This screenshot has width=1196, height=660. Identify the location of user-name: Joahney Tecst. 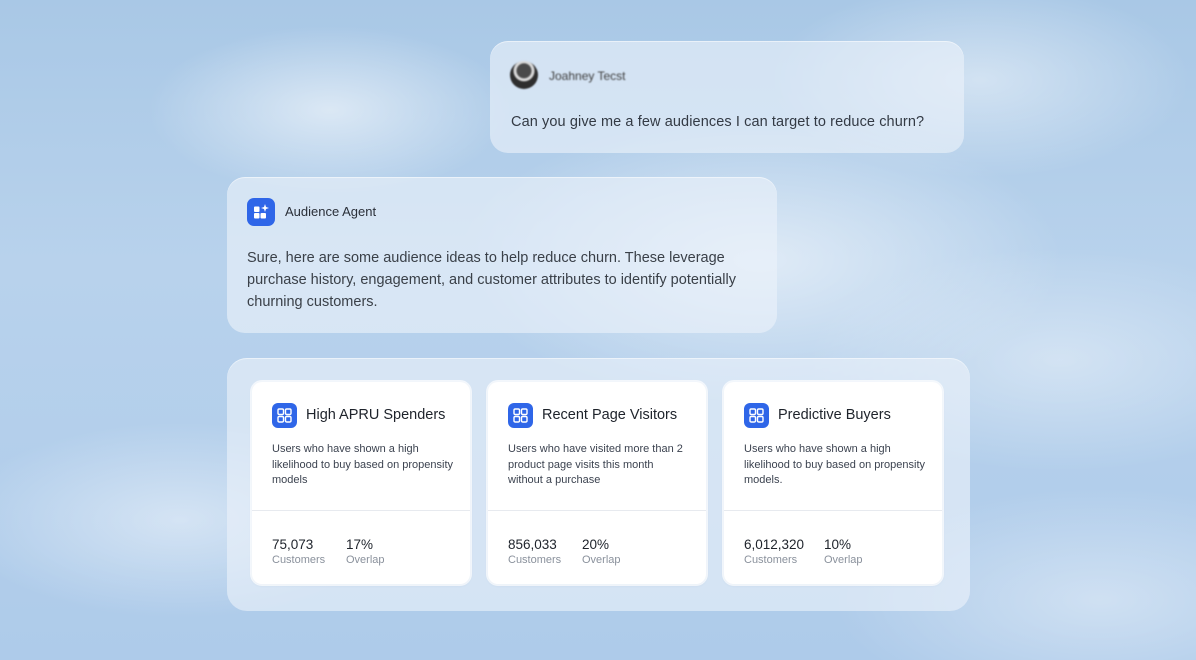
(587, 76).